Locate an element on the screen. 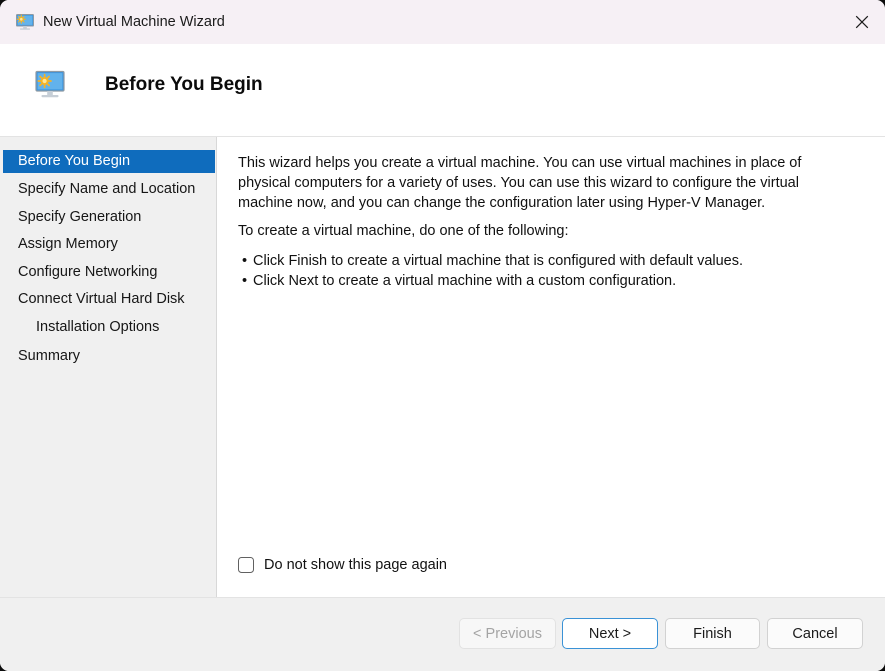 Image resolution: width=885 pixels, height=671 pixels. window-title: New Virtual Machine Wizard is located at coordinates (134, 22).